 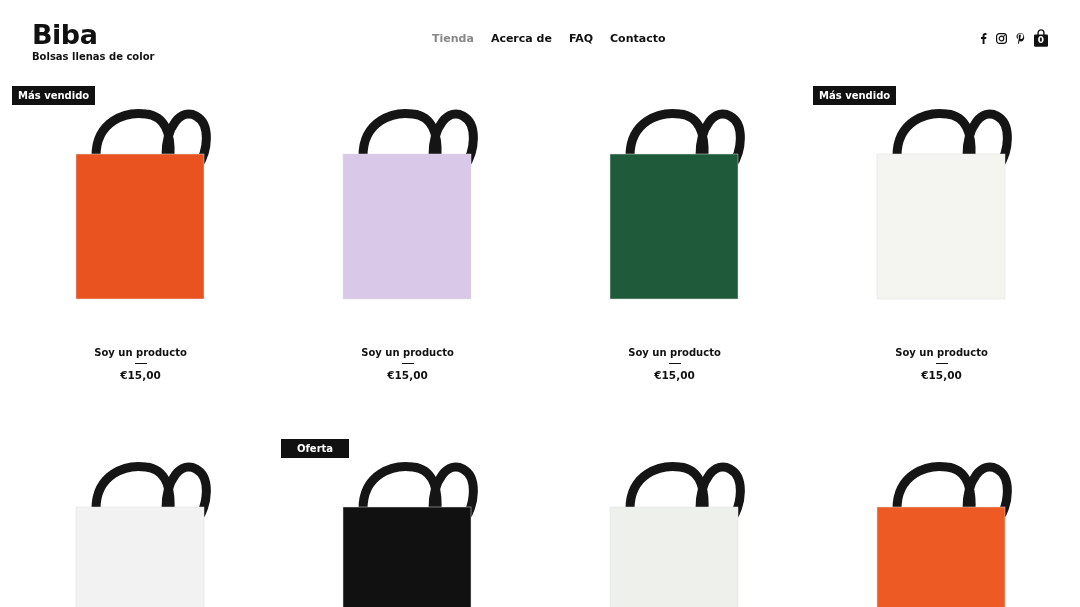 What do you see at coordinates (94, 56) in the screenshot?
I see `site-tagline: Bolsas llenas de color` at bounding box center [94, 56].